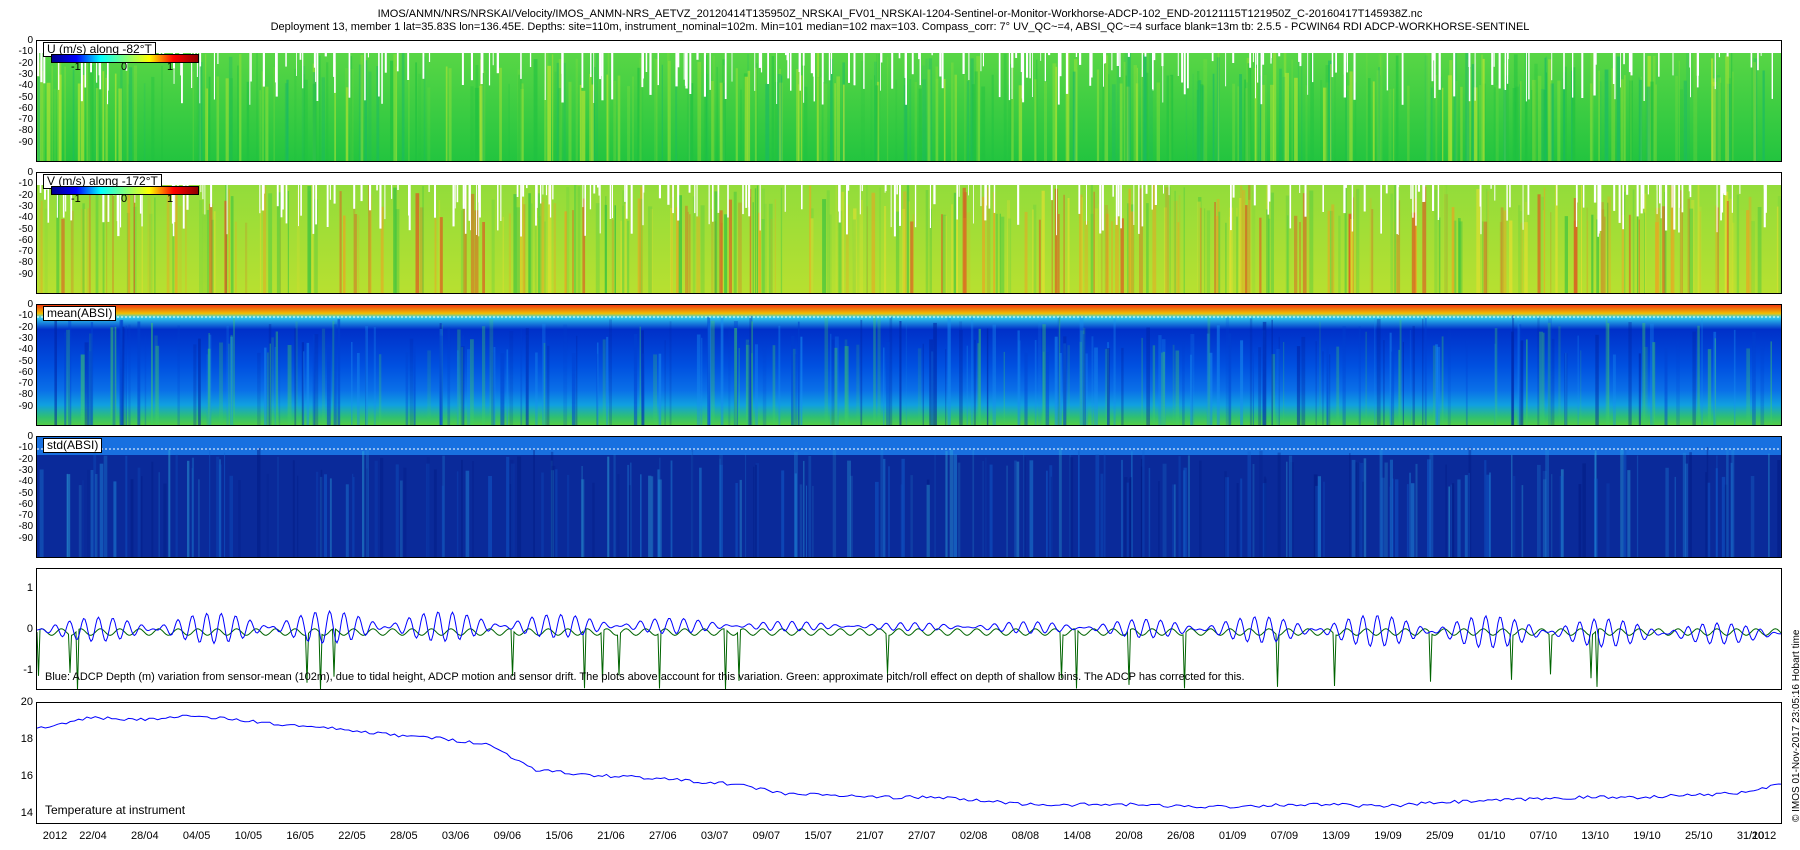 The image size is (1800, 850). I want to click on u-cbar-tick: 1, so click(170, 67).